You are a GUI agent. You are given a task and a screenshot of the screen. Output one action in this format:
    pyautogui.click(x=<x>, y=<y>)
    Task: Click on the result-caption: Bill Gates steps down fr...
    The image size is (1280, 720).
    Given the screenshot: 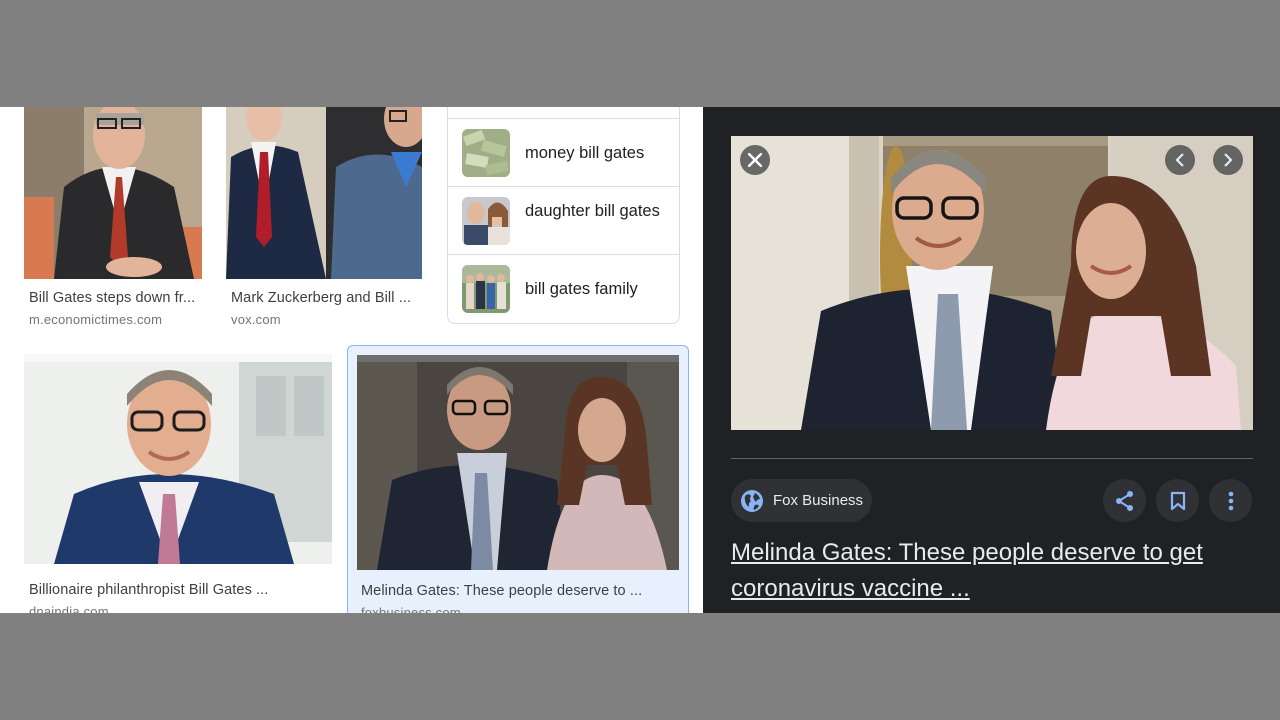 What is the action you would take?
    pyautogui.click(x=115, y=298)
    